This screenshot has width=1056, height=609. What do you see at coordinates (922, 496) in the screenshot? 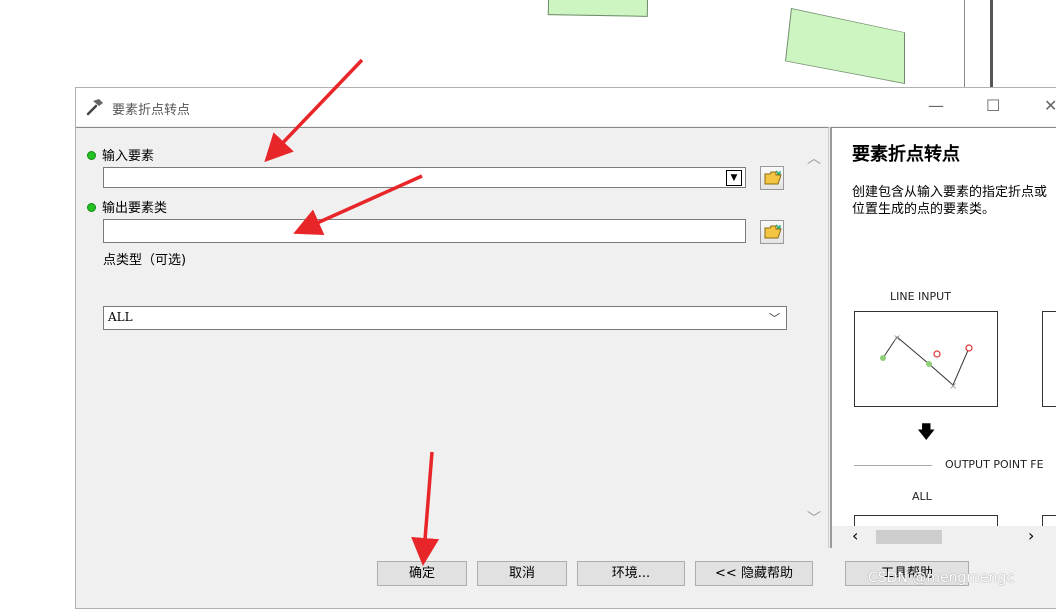
I see `all-label: ALL` at bounding box center [922, 496].